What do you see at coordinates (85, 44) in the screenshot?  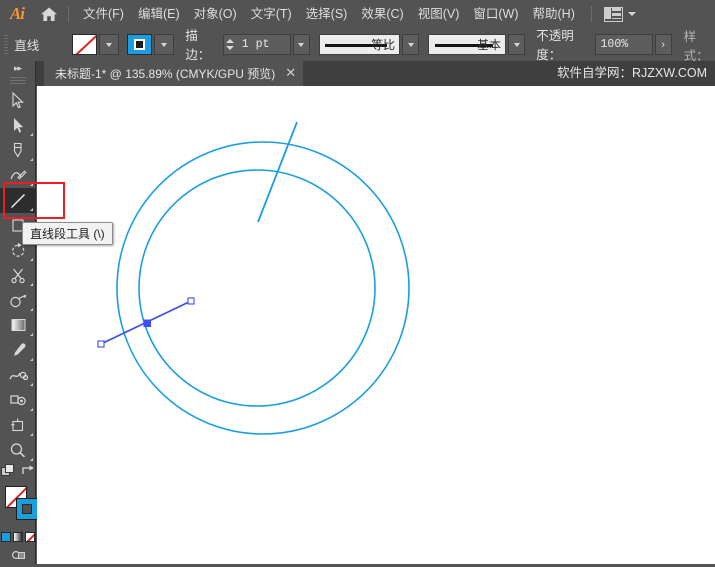 I see `fill-swatch` at bounding box center [85, 44].